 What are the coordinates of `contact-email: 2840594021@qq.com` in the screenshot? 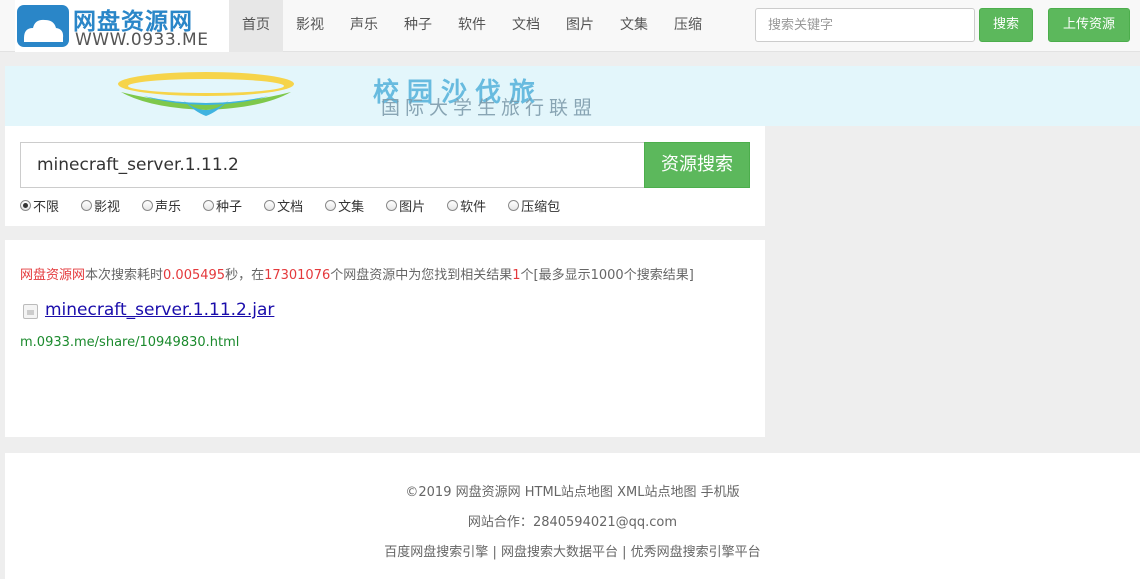 It's located at (605, 522).